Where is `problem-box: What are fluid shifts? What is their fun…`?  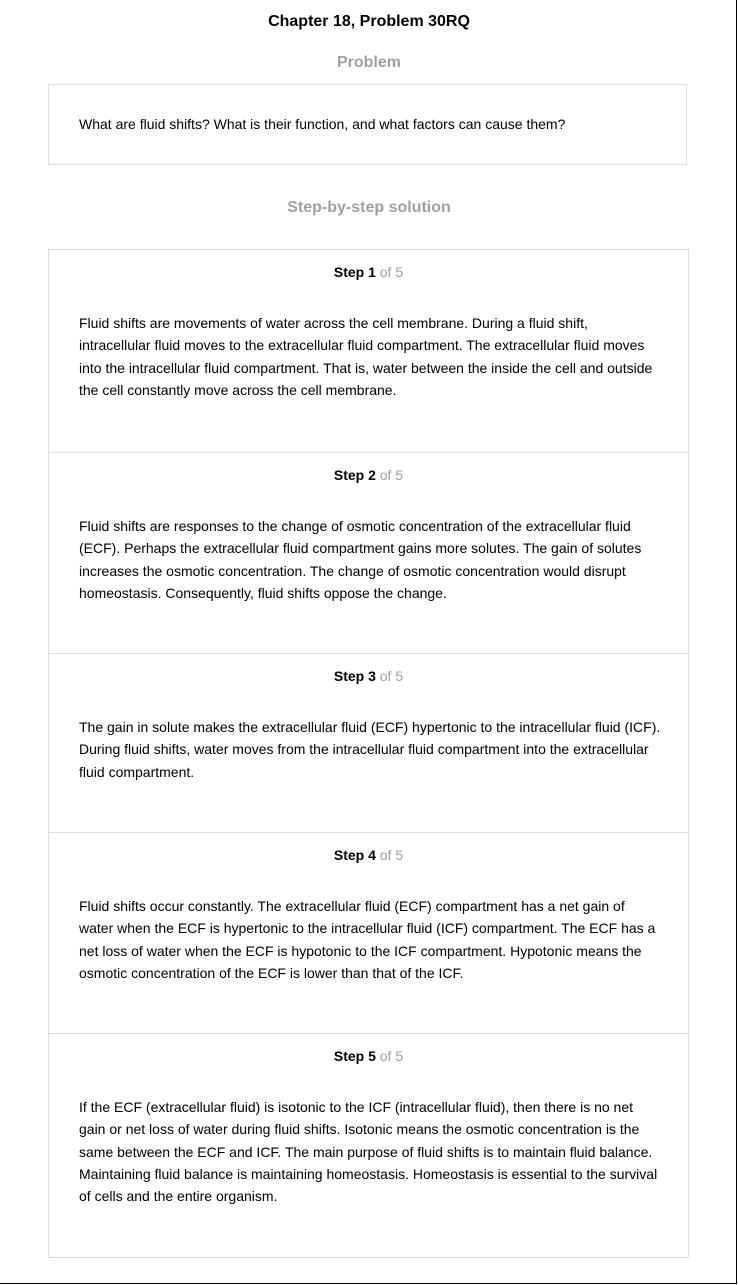 problem-box: What are fluid shifts? What is their fun… is located at coordinates (367, 124).